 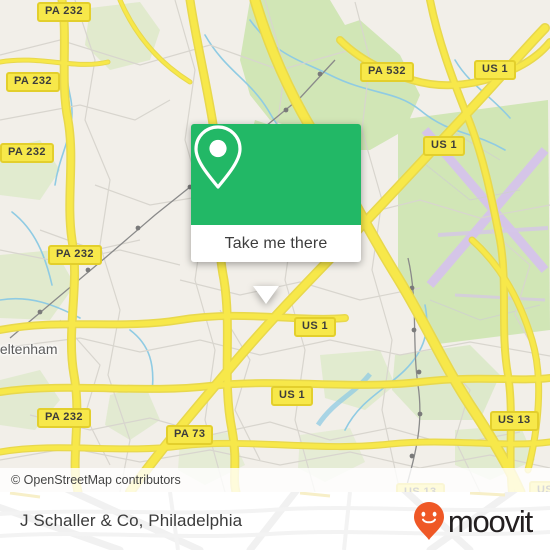 I want to click on moovit-logo: moovit, so click(x=472, y=521).